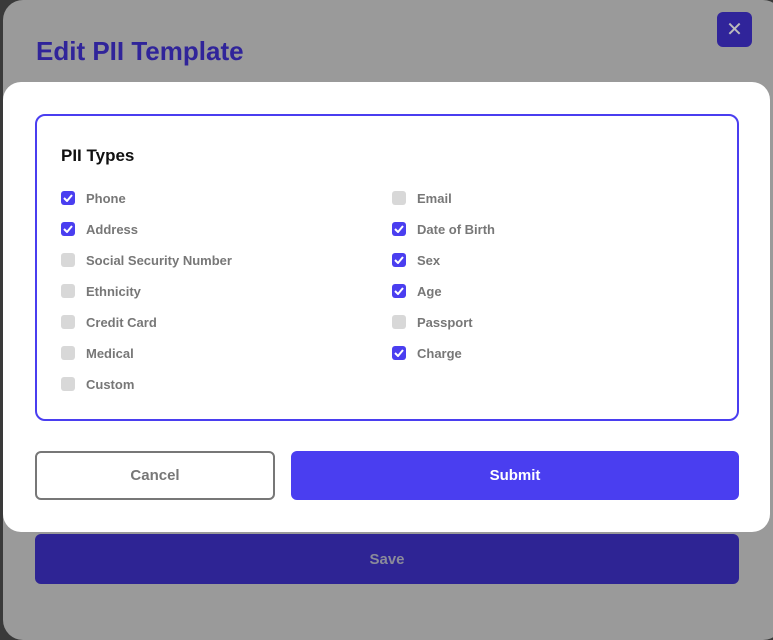 Image resolution: width=773 pixels, height=640 pixels. I want to click on pii-option-medical: Medical, so click(97, 353).